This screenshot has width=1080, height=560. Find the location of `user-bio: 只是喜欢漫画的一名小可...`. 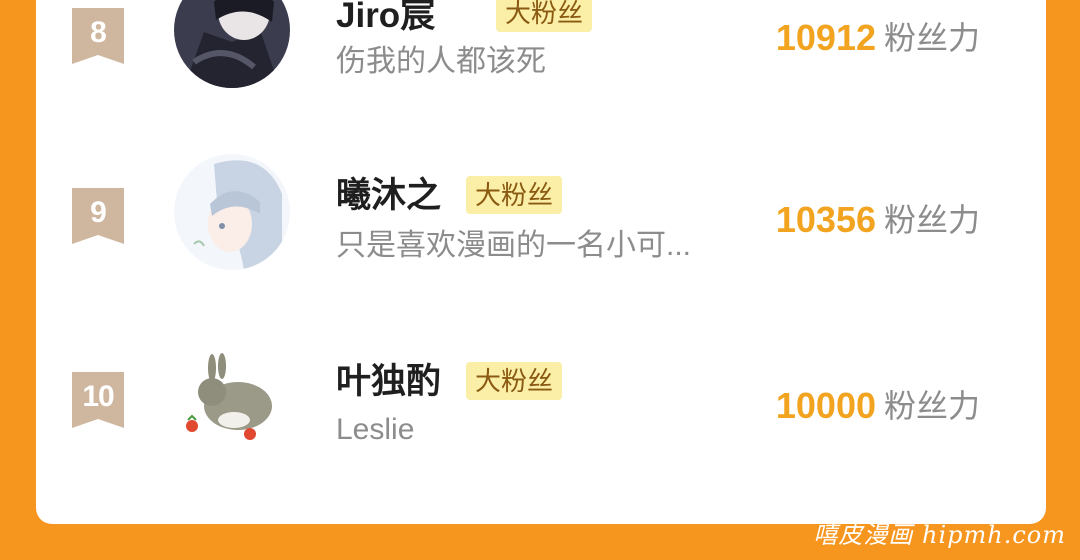

user-bio: 只是喜欢漫画的一名小可... is located at coordinates (514, 245).